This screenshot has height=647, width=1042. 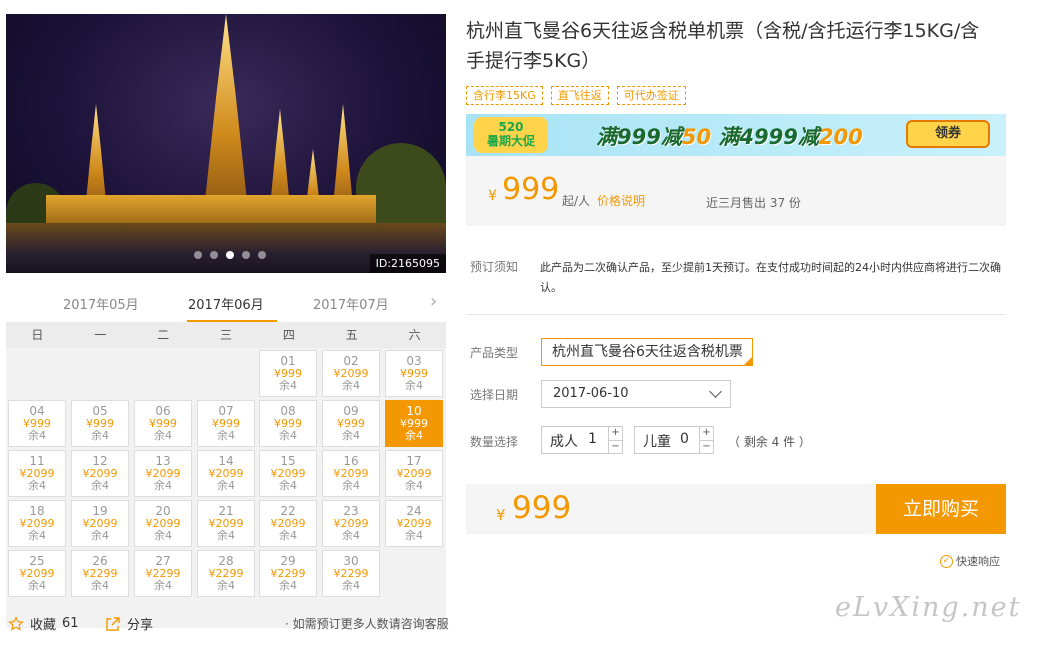 I want to click on calendar-day-cell: 07 ¥999 余4, so click(x=226, y=423).